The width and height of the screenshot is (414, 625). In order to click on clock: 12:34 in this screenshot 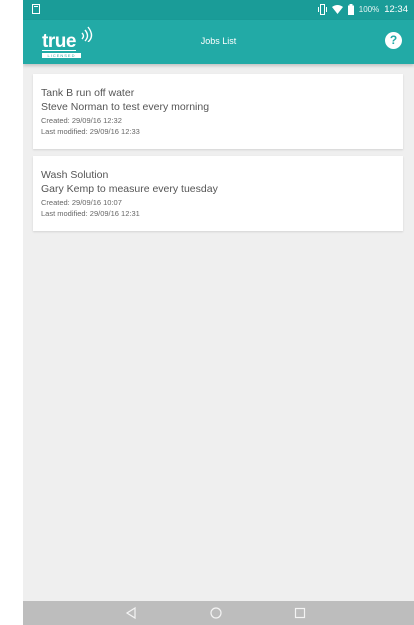, I will do `click(396, 9)`.